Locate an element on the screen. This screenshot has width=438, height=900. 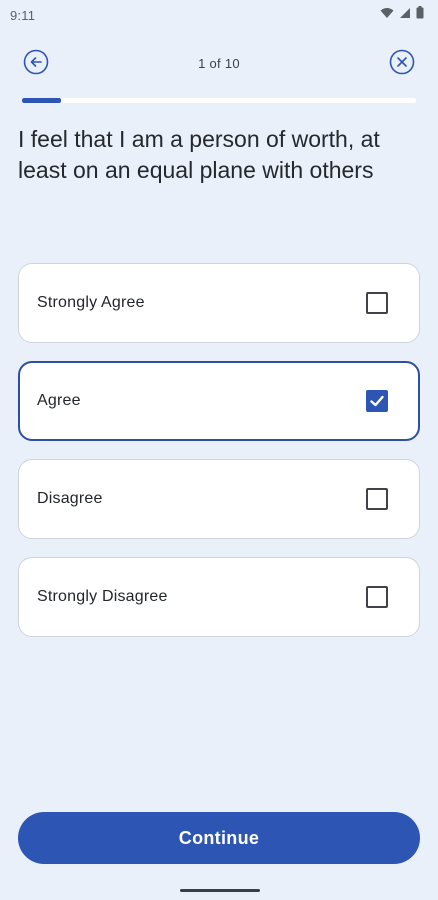
battery-icon is located at coordinates (420, 15).